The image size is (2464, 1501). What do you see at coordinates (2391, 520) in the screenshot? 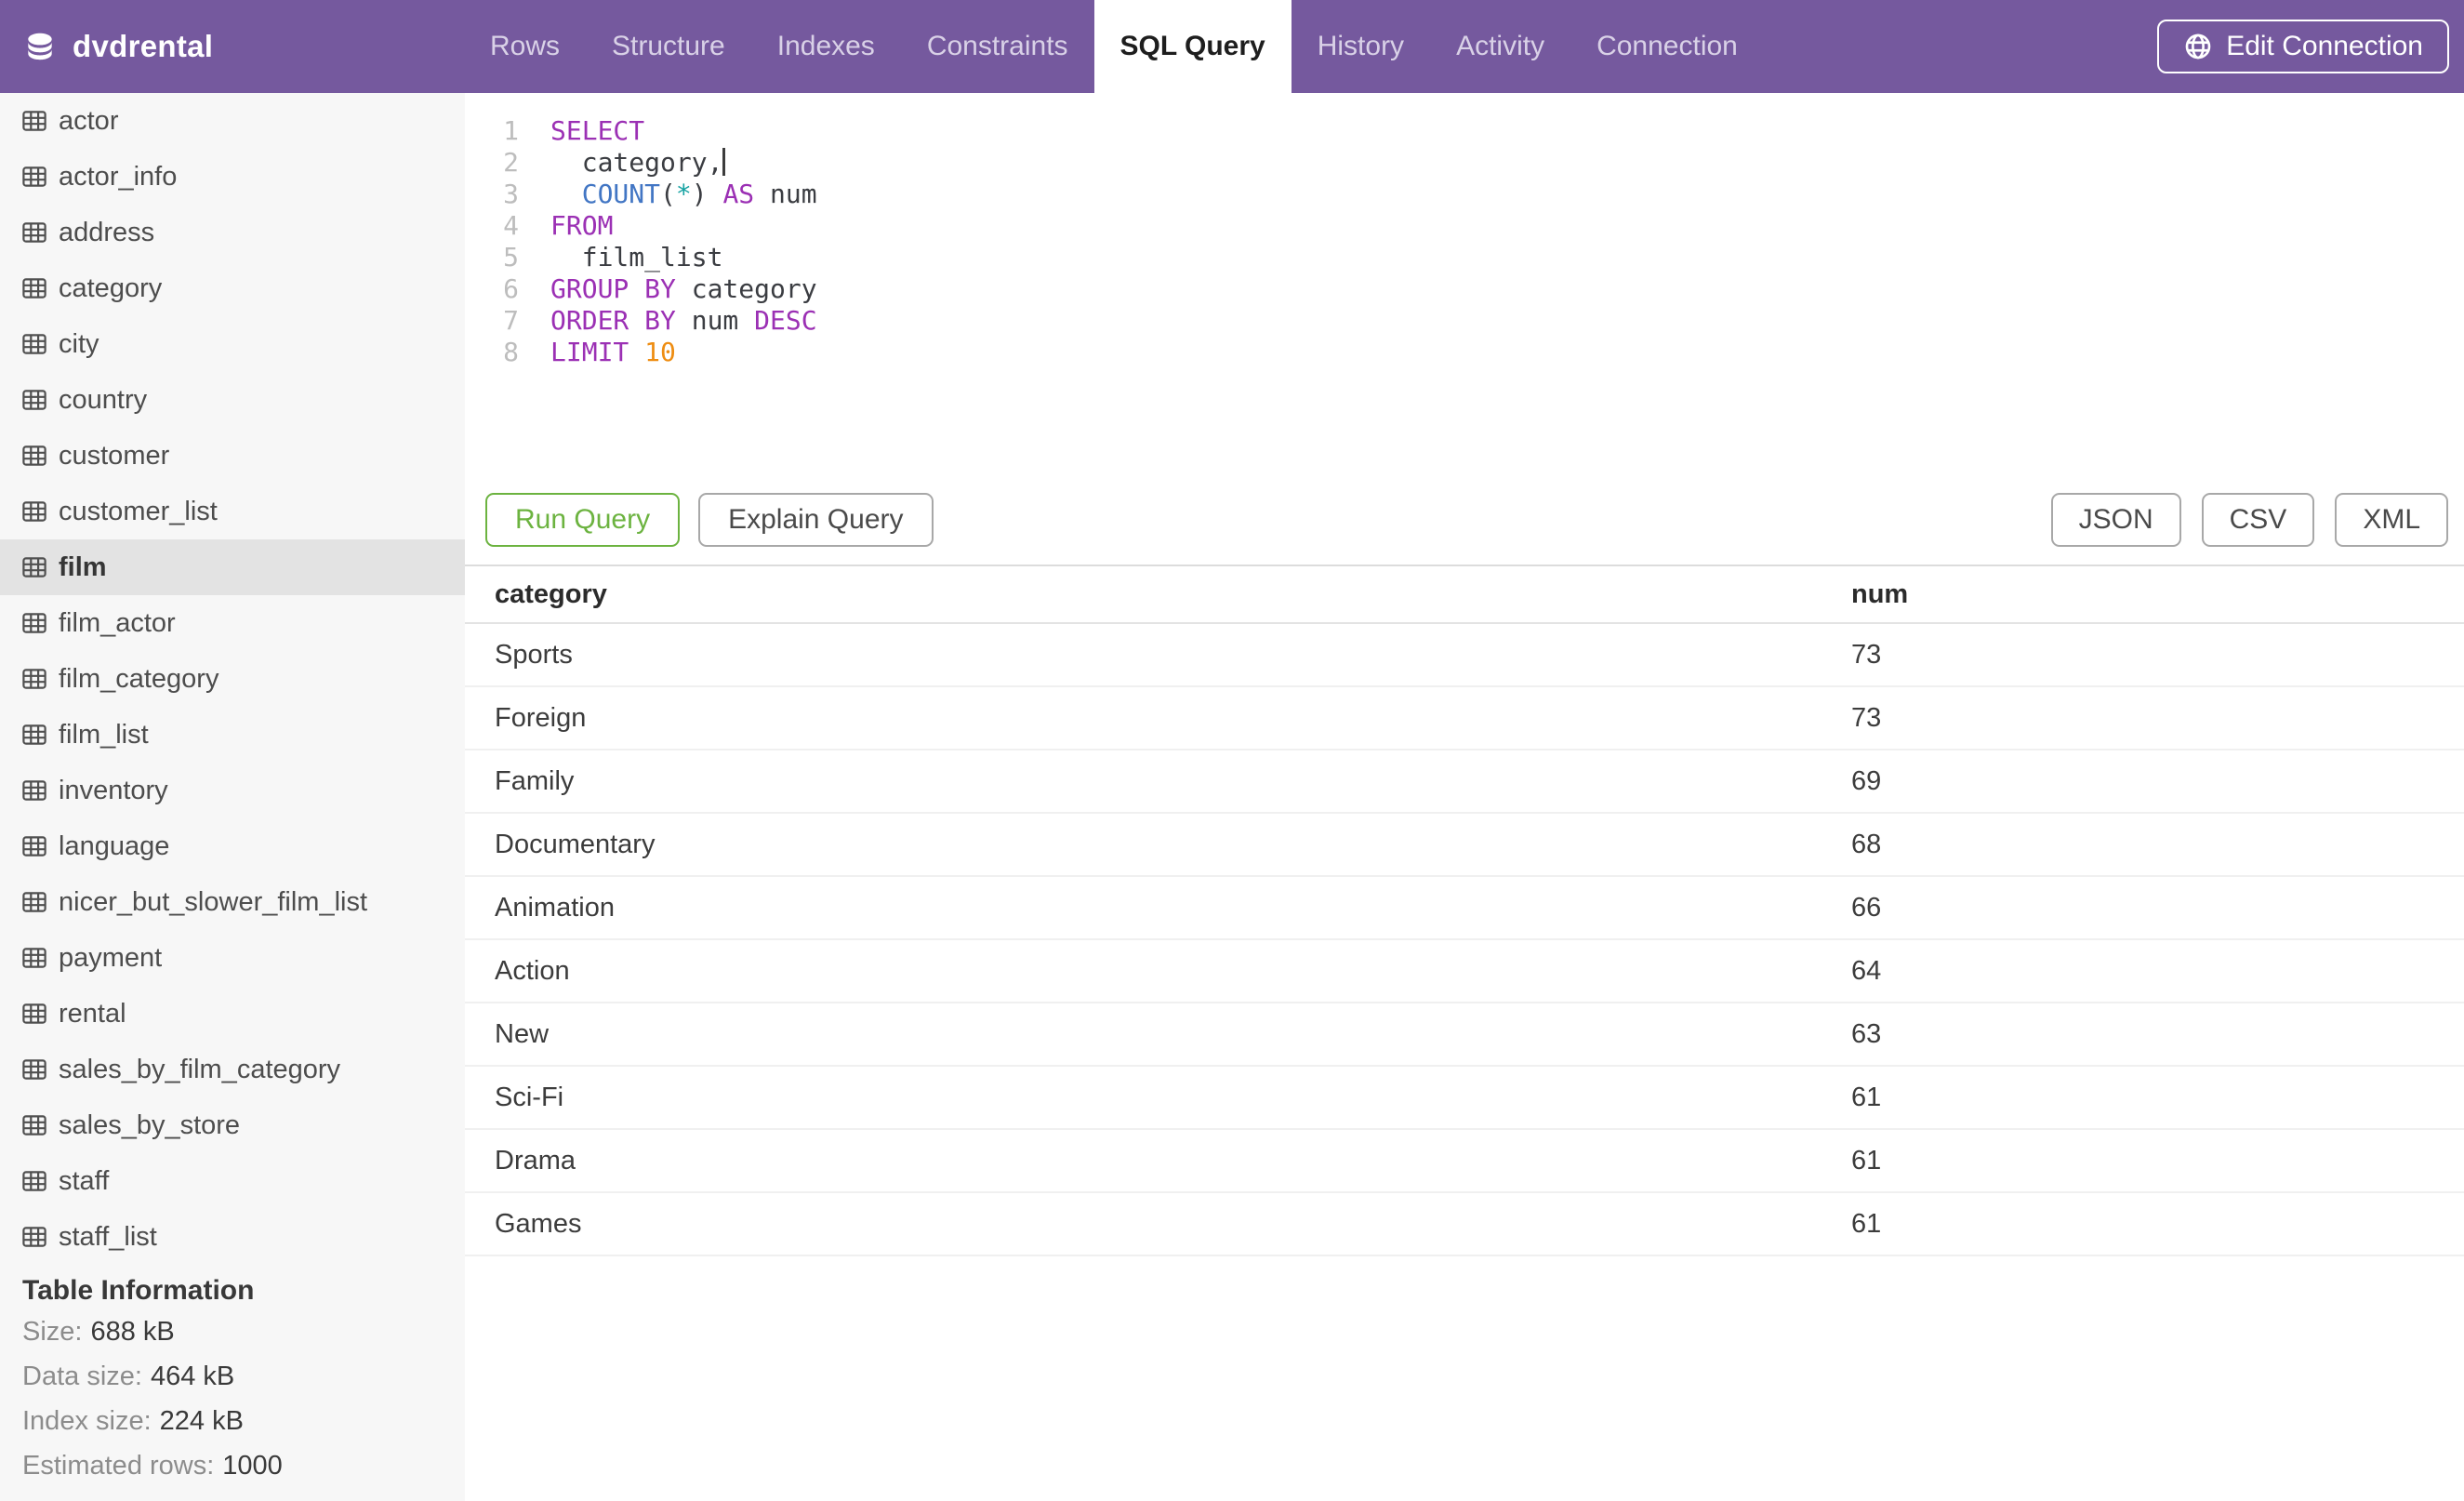
I see `export-xml-button: XML` at bounding box center [2391, 520].